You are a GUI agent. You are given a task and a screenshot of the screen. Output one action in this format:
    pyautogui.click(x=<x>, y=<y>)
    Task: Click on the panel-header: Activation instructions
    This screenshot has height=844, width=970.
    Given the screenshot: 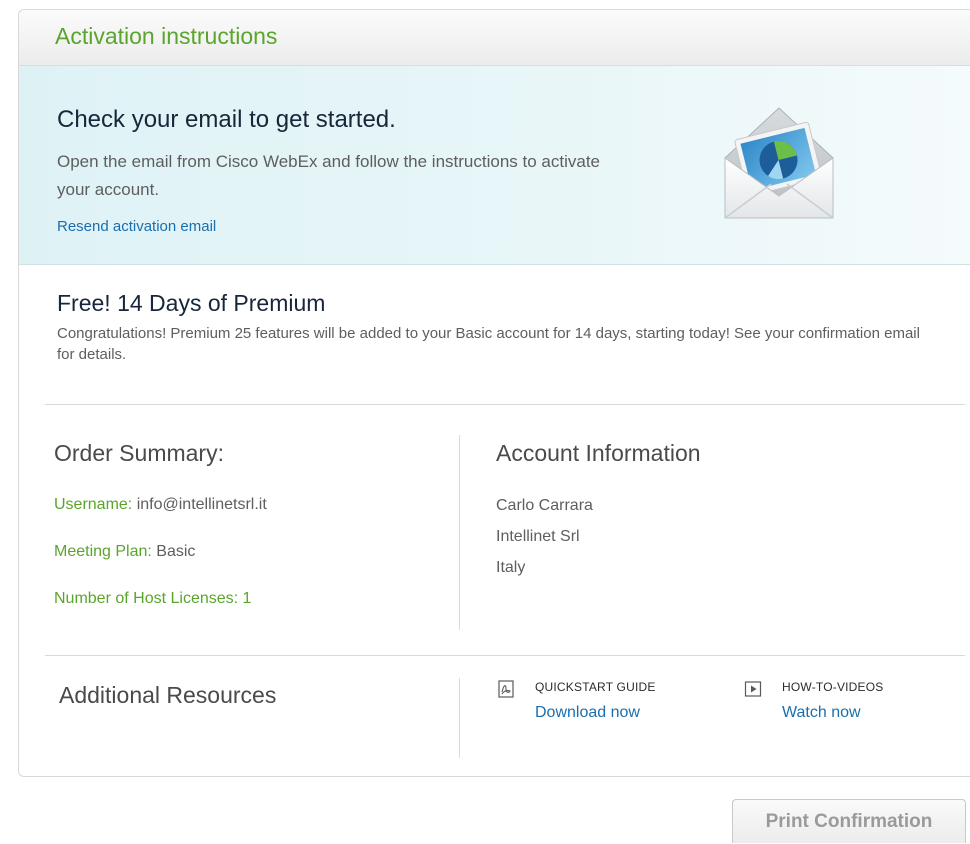 What is the action you would take?
    pyautogui.click(x=494, y=38)
    